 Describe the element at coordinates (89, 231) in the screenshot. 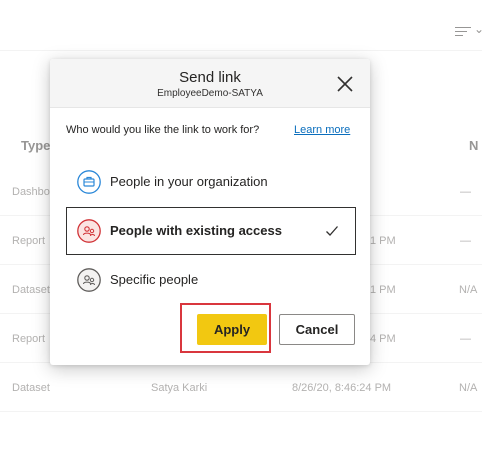

I see `existing-access-icon` at that location.